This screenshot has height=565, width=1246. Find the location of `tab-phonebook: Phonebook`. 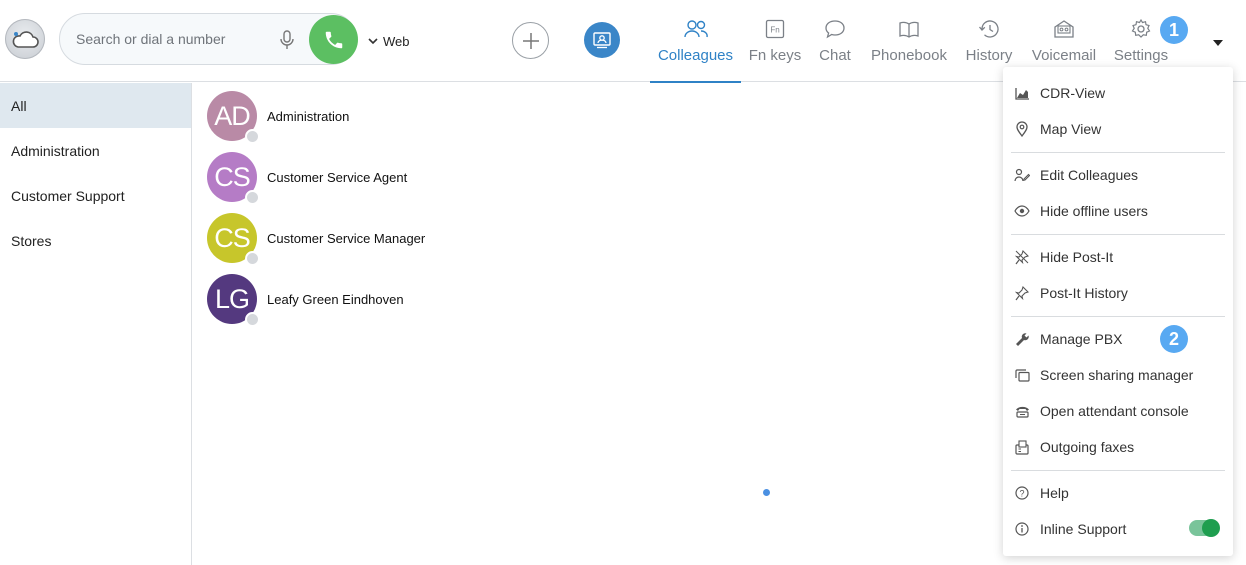

tab-phonebook: Phonebook is located at coordinates (909, 50).